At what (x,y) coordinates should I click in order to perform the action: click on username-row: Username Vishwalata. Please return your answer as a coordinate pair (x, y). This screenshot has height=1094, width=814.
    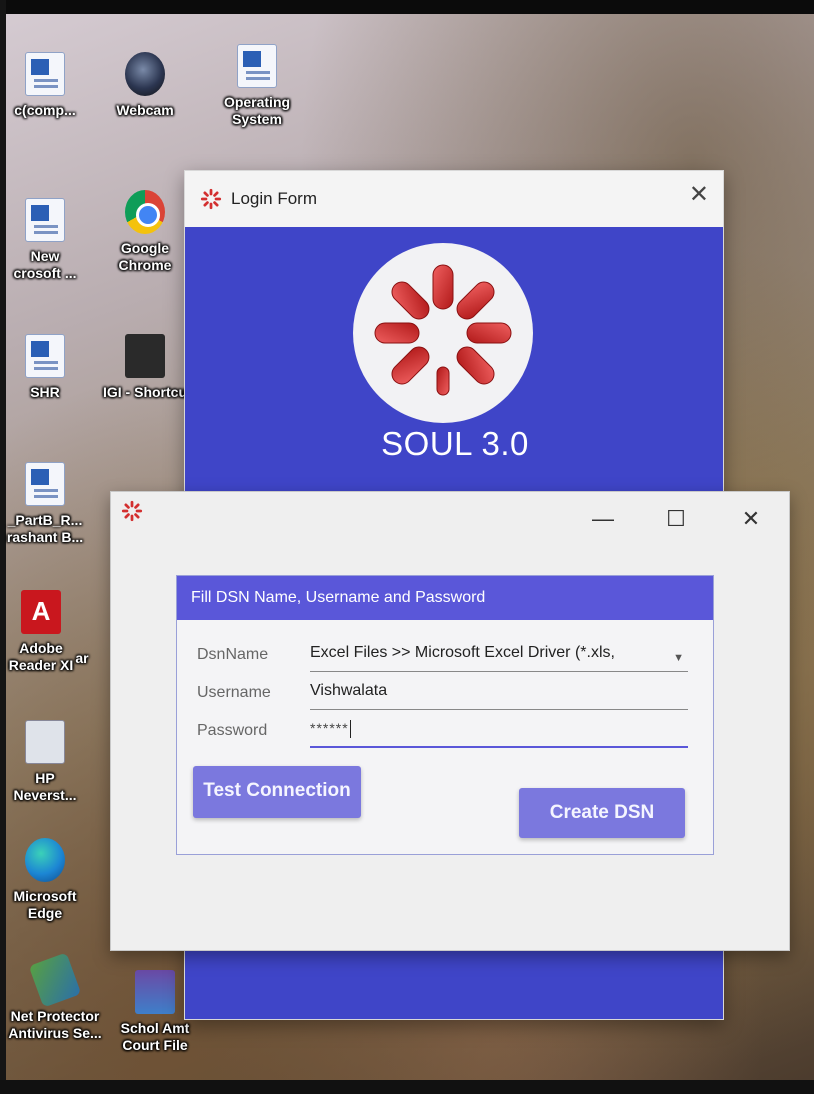
    Looking at the image, I should click on (447, 693).